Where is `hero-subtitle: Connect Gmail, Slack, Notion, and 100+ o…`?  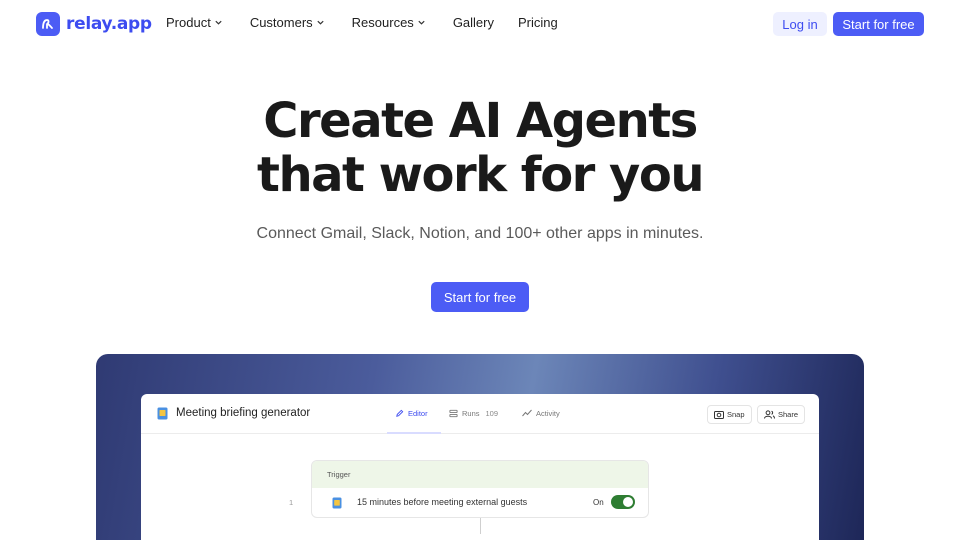 hero-subtitle: Connect Gmail, Slack, Notion, and 100+ o… is located at coordinates (480, 233).